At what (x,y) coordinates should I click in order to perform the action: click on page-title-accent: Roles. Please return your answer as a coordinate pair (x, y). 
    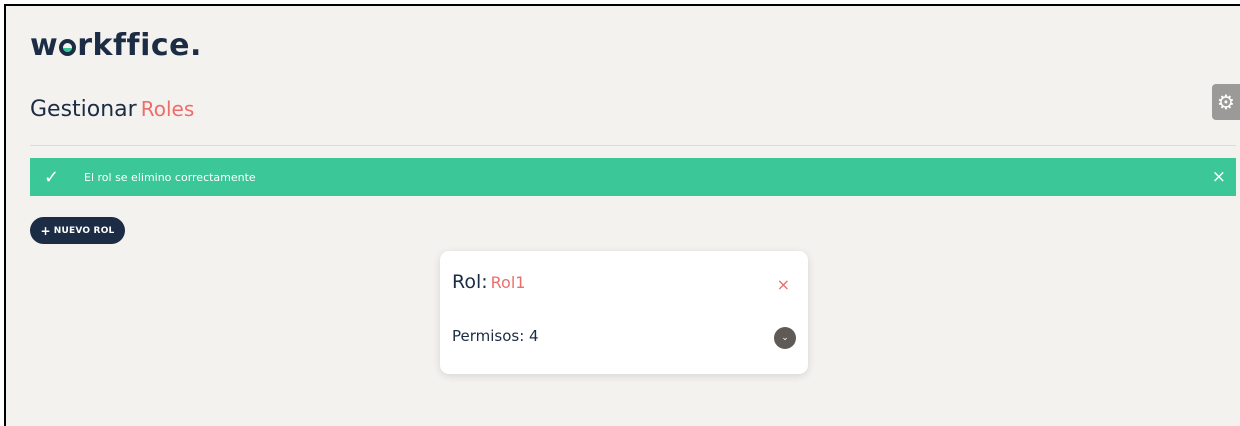
    Looking at the image, I should click on (167, 109).